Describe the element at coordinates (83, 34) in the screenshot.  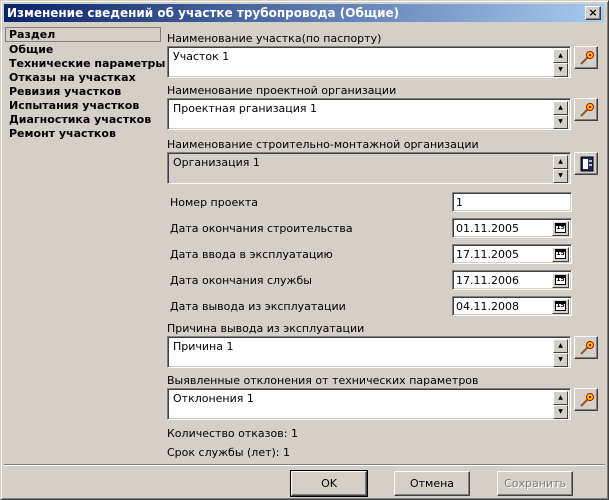
I see `section-list-header: Раздел` at that location.